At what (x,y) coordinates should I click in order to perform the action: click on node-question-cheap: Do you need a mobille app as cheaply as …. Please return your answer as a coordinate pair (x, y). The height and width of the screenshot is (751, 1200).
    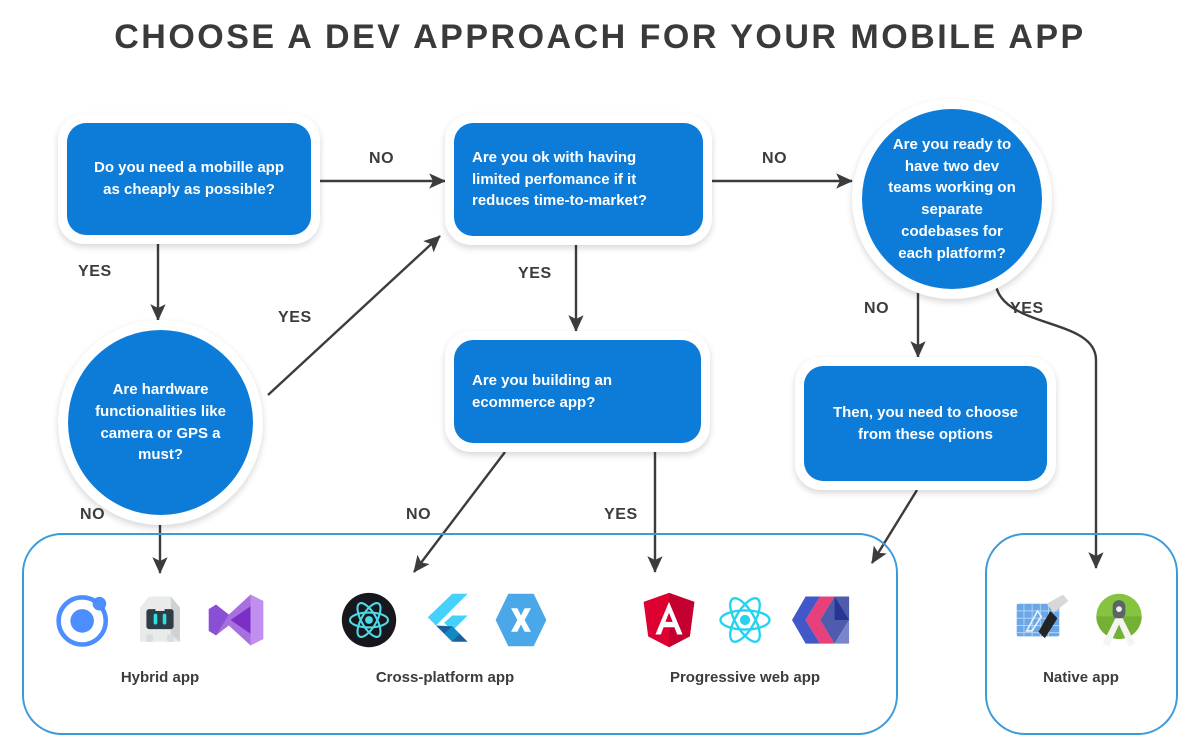
    Looking at the image, I should click on (189, 179).